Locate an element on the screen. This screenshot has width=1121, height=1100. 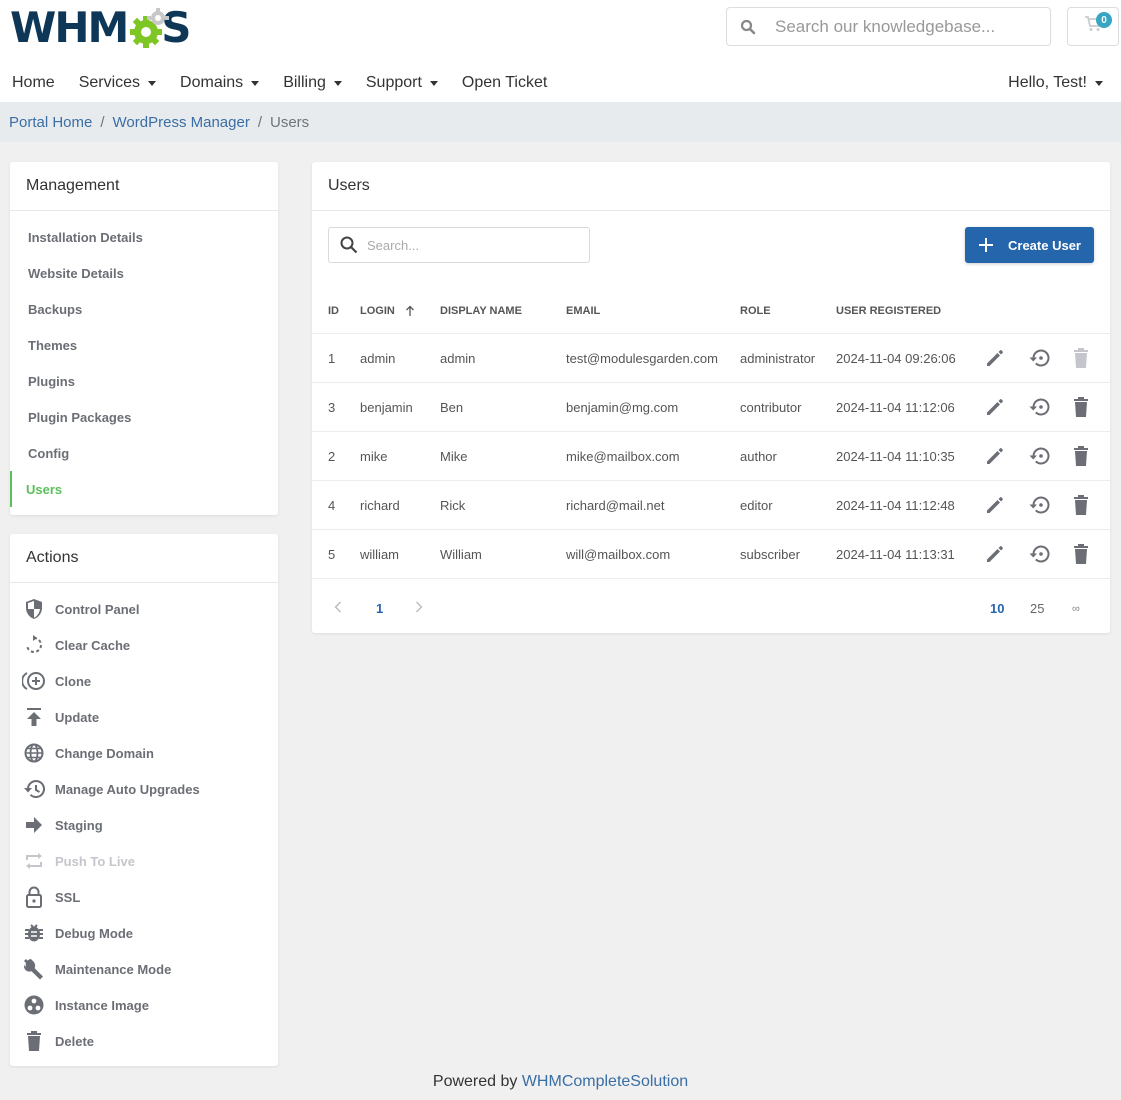
column-header-id: ID is located at coordinates (333, 310).